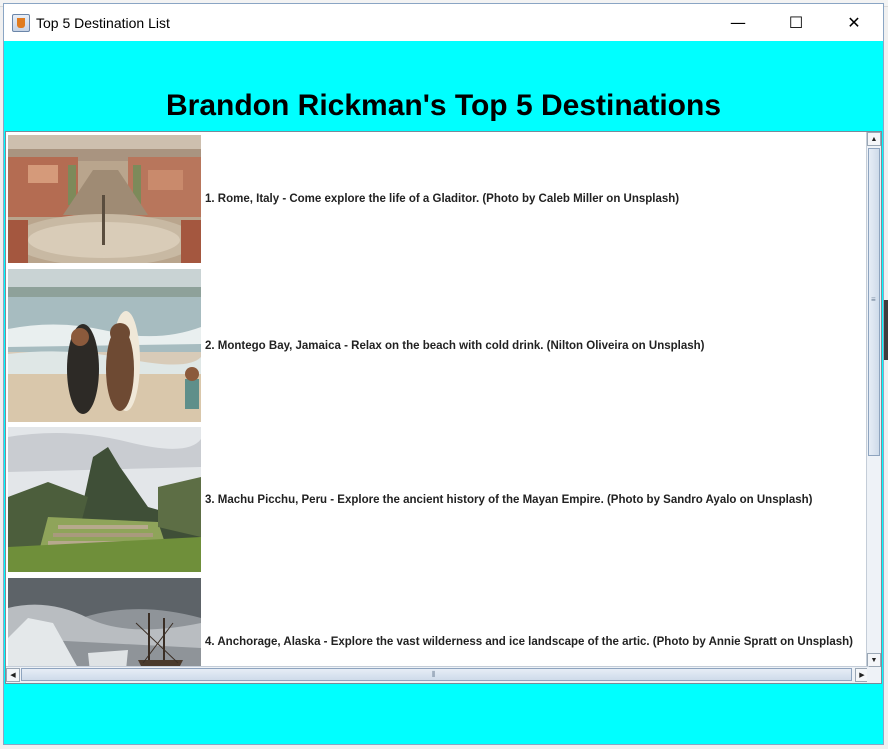 The width and height of the screenshot is (888, 749). I want to click on arrow-down-icon: ▼, so click(874, 660).